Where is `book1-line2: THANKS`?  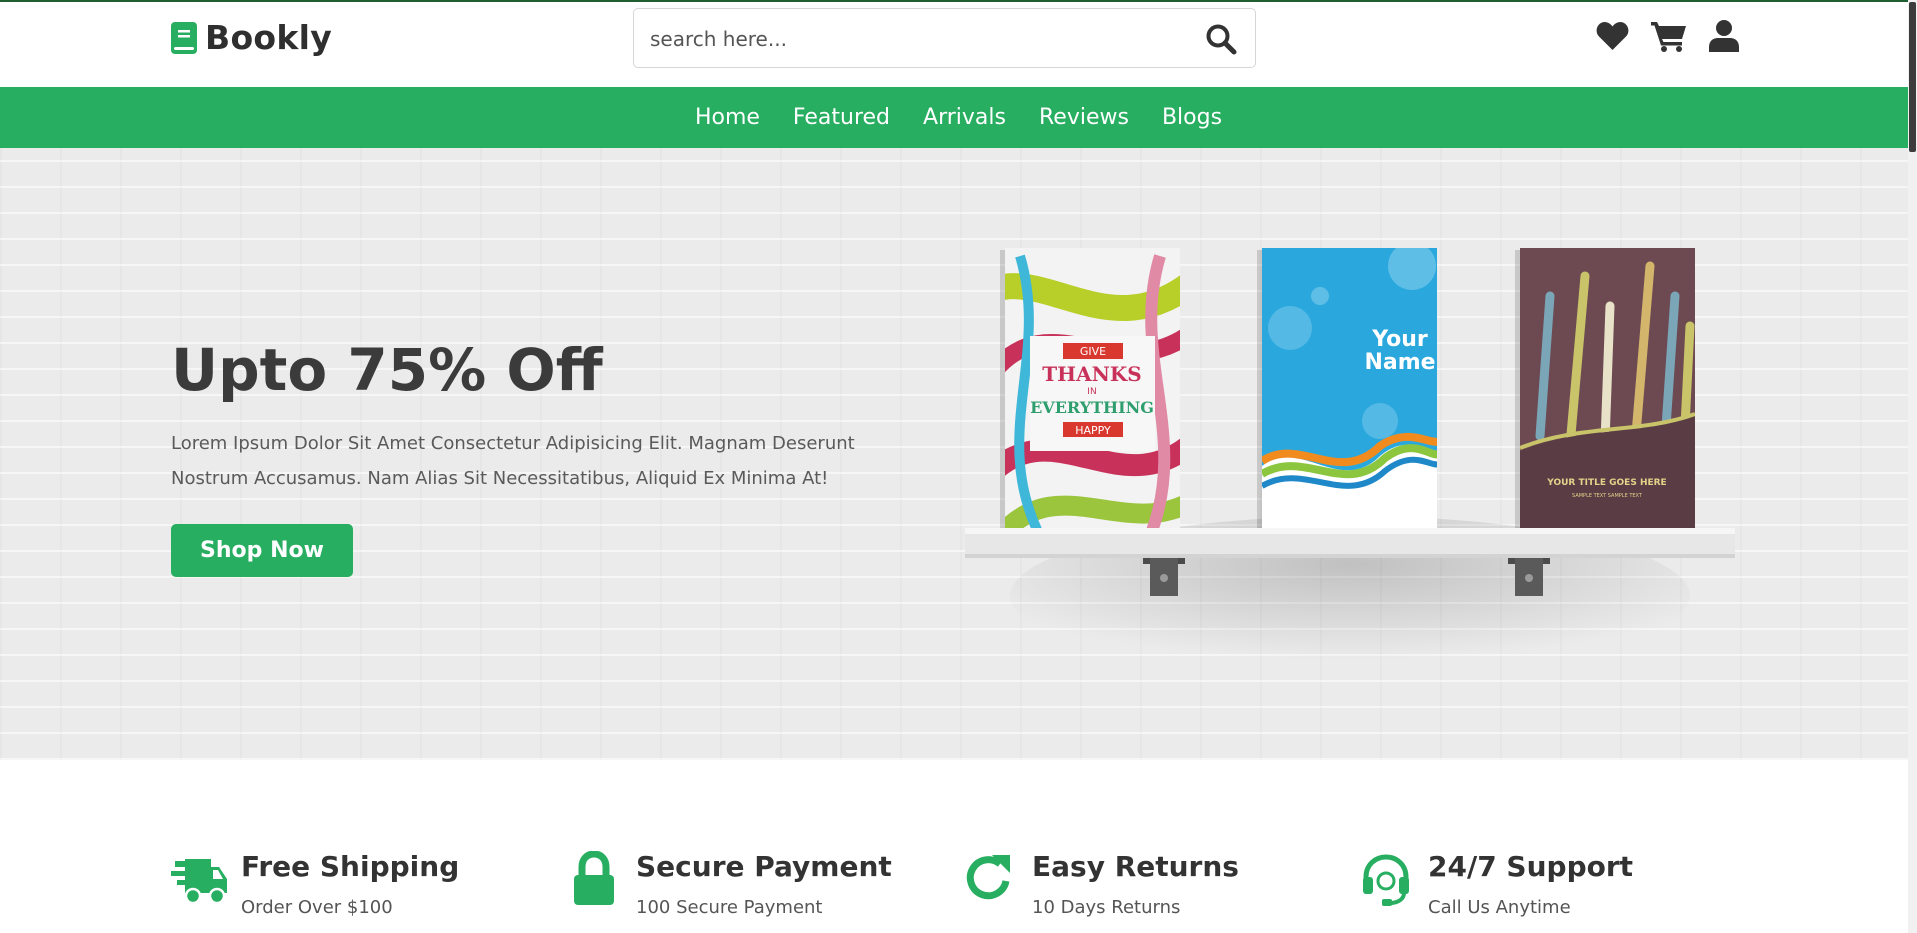
book1-line2: THANKS is located at coordinates (1091, 374).